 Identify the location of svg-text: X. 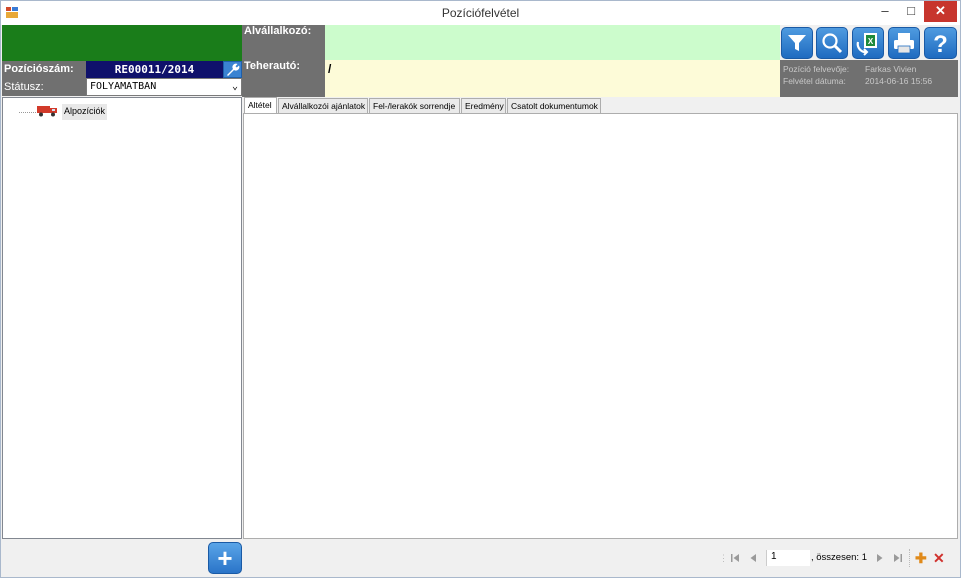
(871, 41).